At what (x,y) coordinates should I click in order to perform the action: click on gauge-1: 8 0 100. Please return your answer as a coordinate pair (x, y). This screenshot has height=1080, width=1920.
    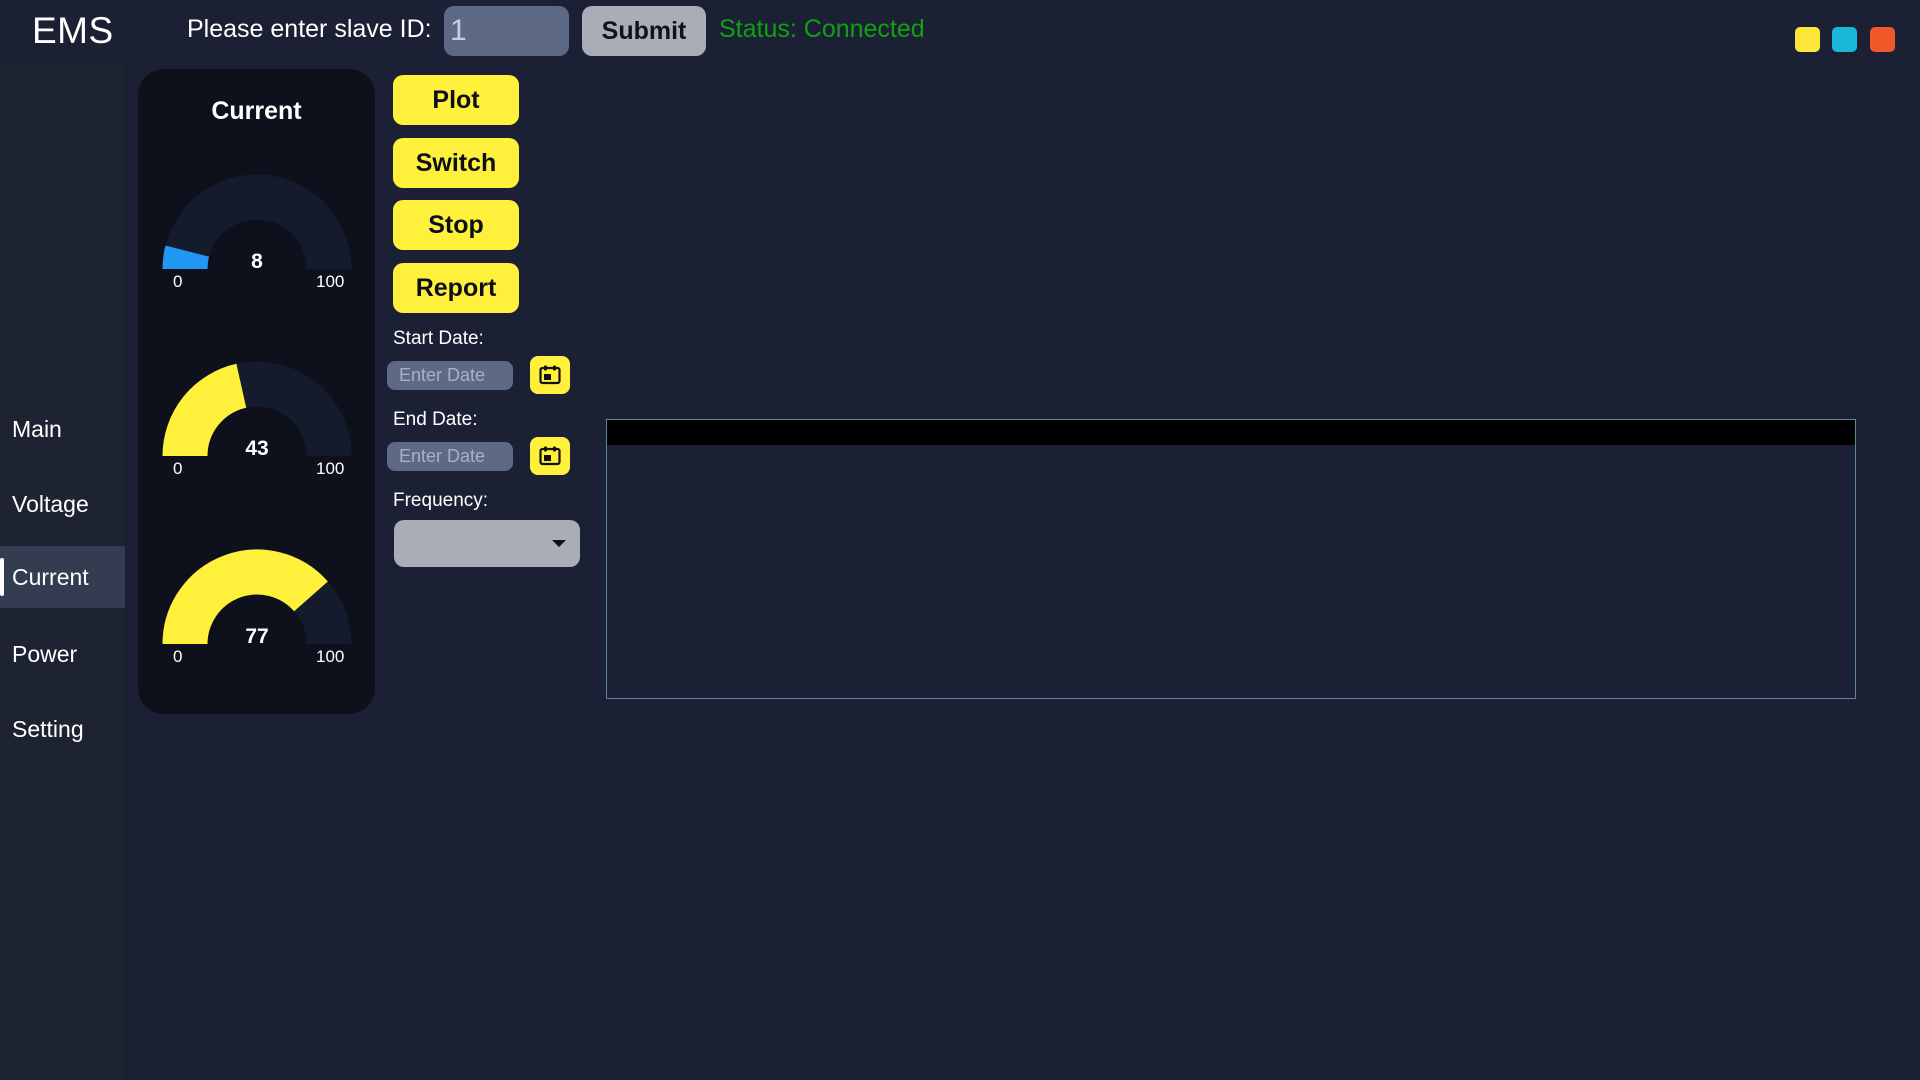
    Looking at the image, I should click on (257, 238).